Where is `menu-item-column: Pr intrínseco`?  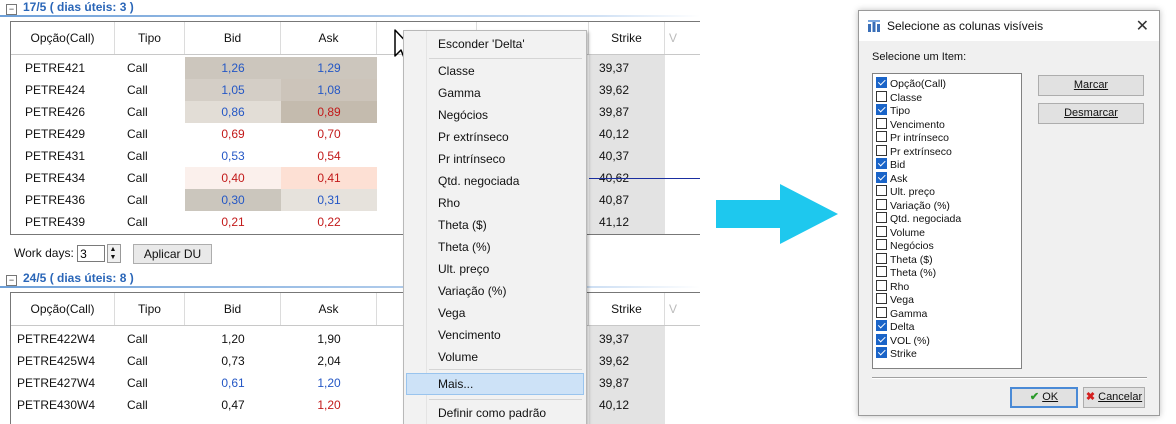 menu-item-column: Pr intrínseco is located at coordinates (471, 159).